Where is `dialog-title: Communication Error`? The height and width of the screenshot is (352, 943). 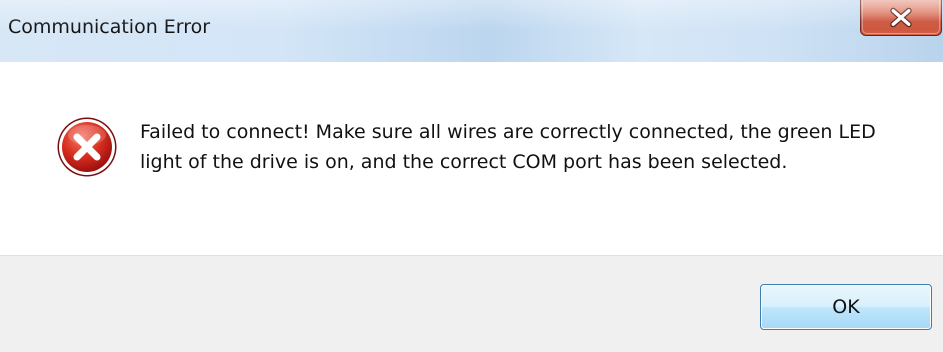 dialog-title: Communication Error is located at coordinates (109, 27).